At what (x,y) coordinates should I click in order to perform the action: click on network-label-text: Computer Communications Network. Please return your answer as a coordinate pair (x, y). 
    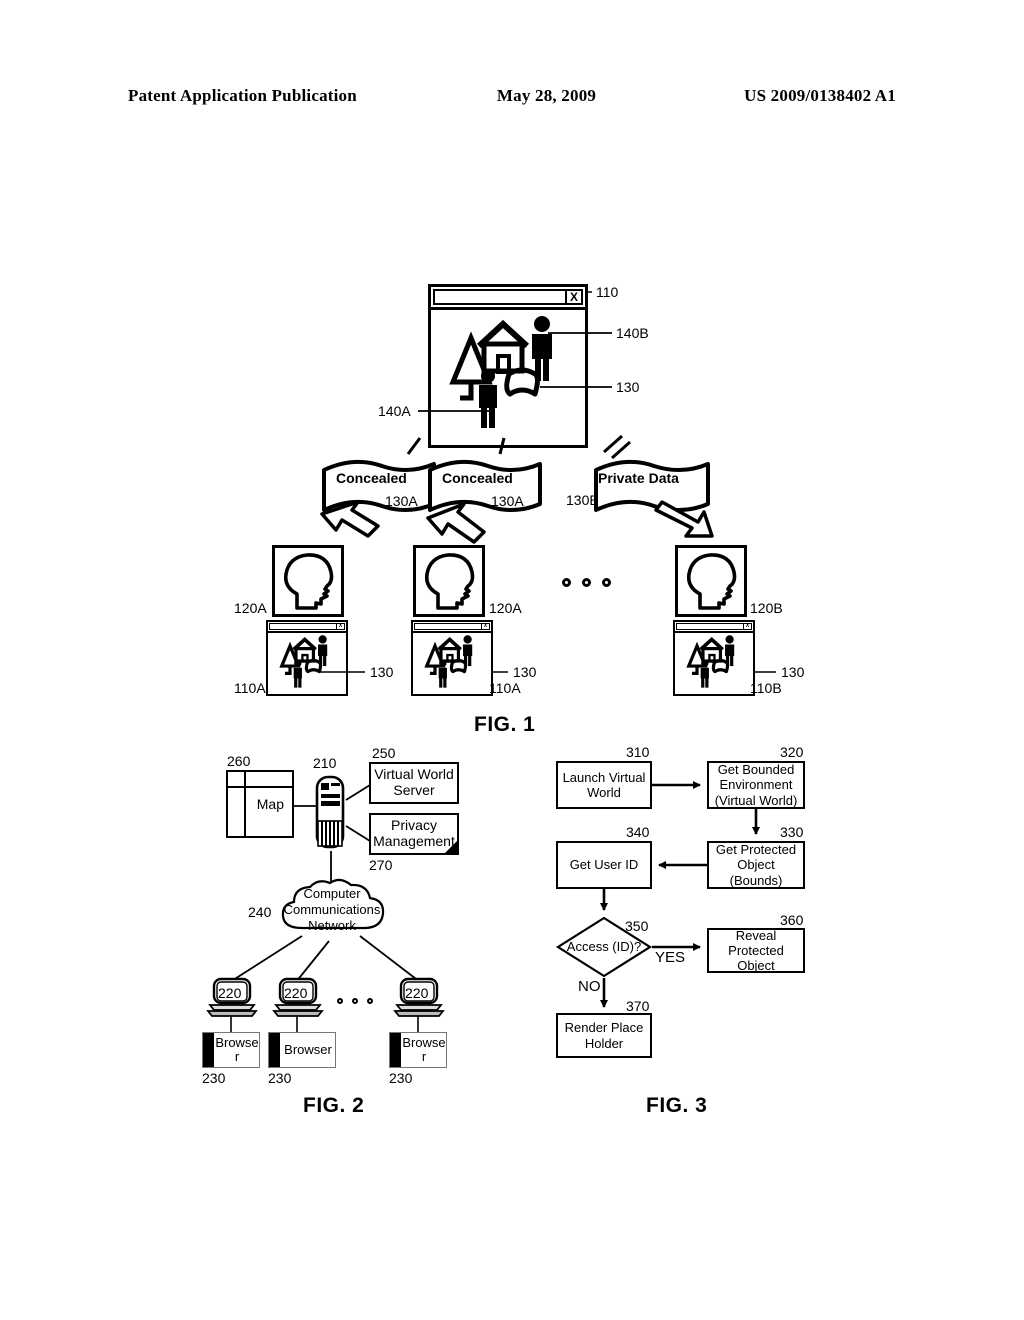
    Looking at the image, I should click on (332, 909).